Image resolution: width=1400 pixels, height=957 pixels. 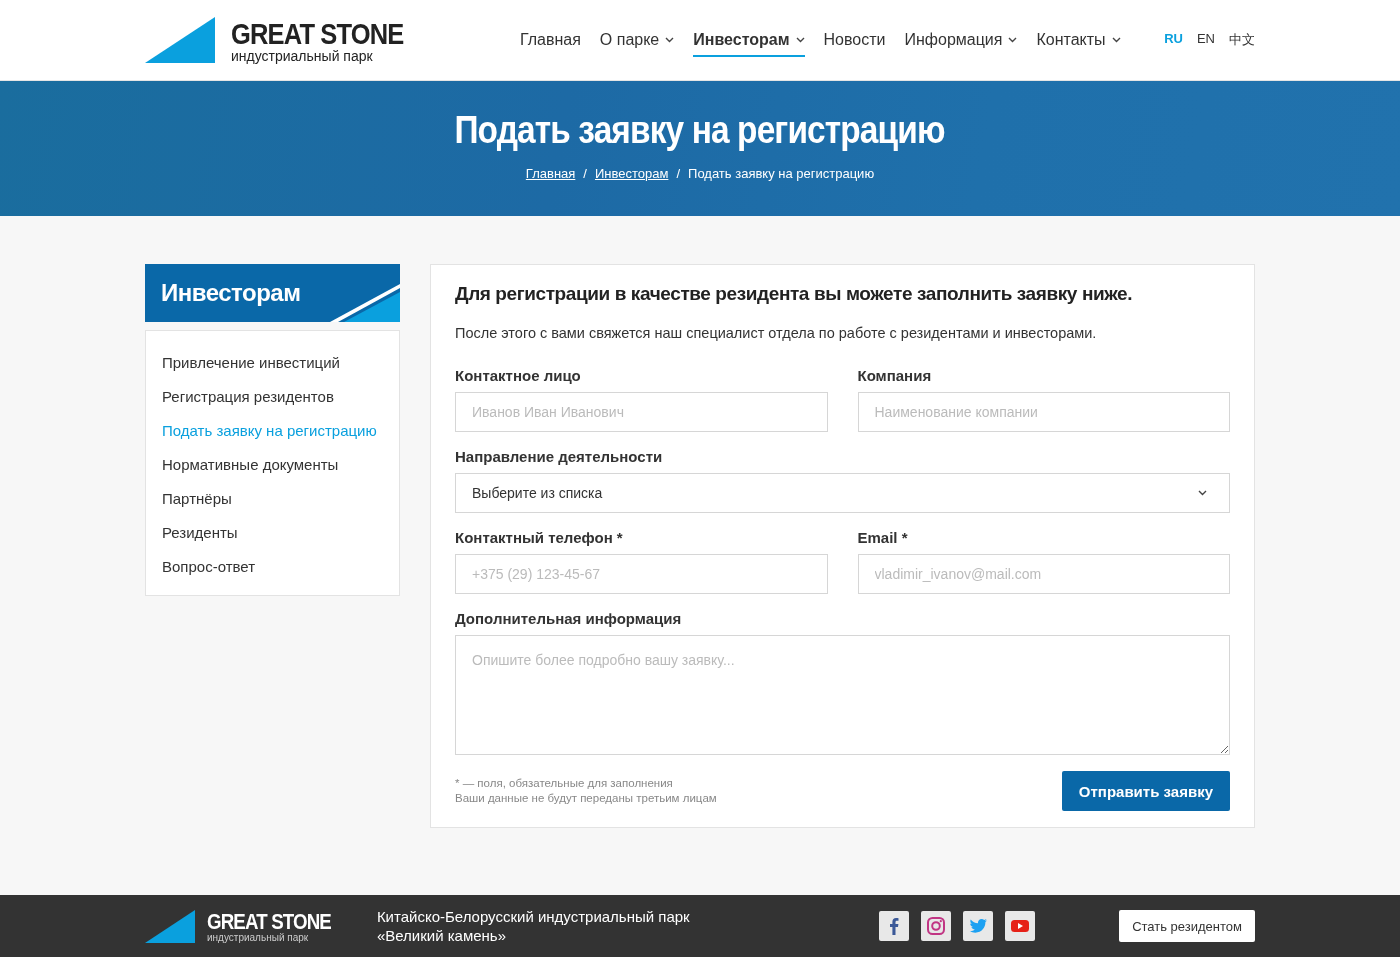 I want to click on instagram-icon, so click(x=936, y=926).